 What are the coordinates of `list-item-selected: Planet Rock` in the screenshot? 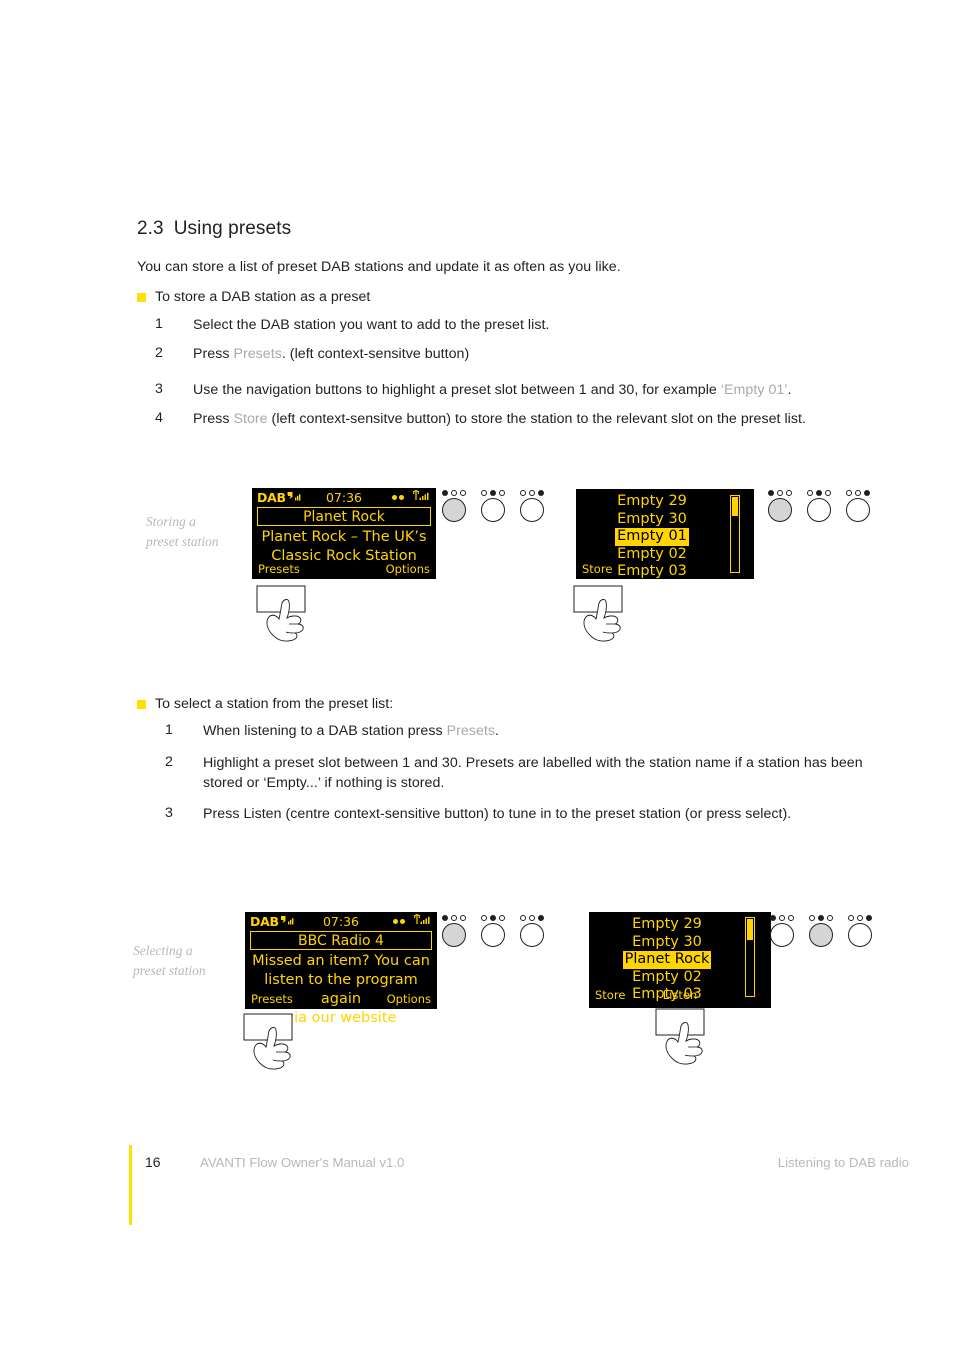 It's located at (667, 960).